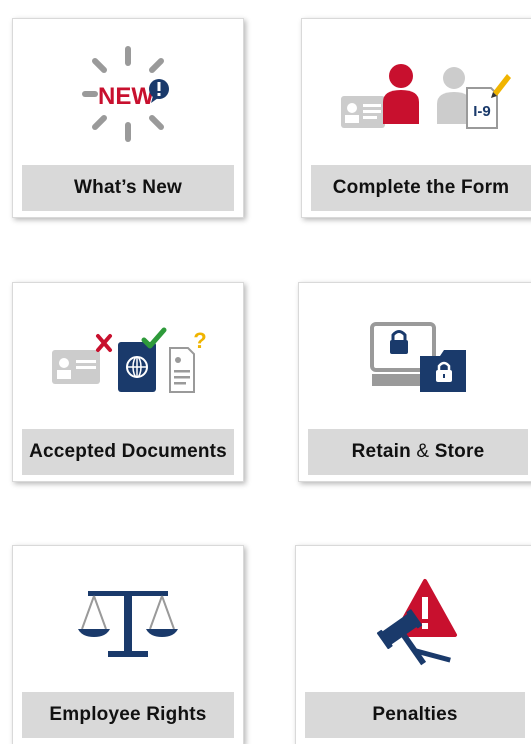 The height and width of the screenshot is (744, 531). What do you see at coordinates (128, 624) in the screenshot?
I see `scales-icon` at bounding box center [128, 624].